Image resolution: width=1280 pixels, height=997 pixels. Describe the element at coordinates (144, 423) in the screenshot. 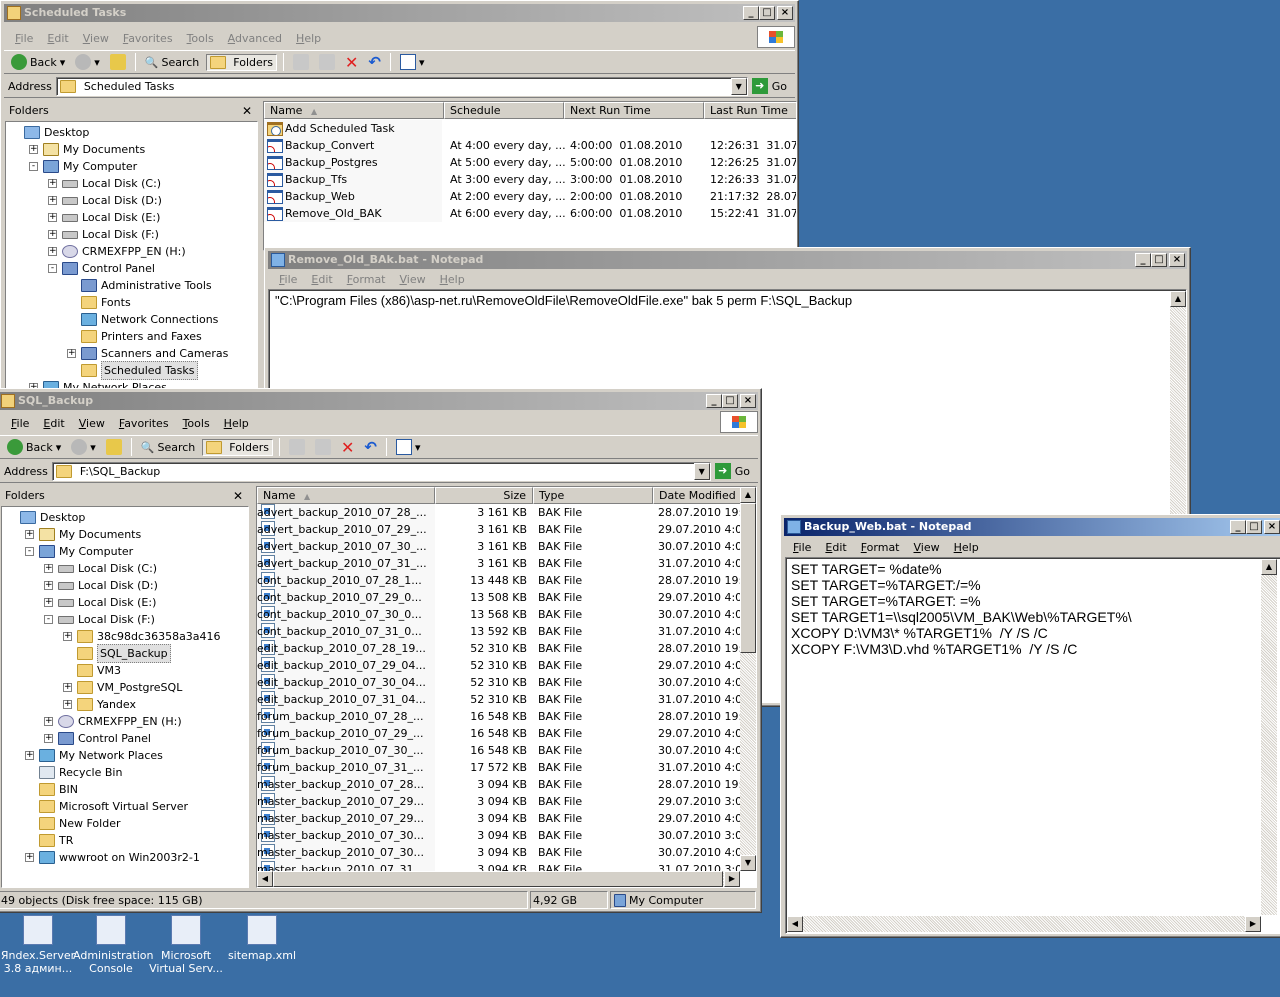

I see `menu-favorites: Favorites` at that location.